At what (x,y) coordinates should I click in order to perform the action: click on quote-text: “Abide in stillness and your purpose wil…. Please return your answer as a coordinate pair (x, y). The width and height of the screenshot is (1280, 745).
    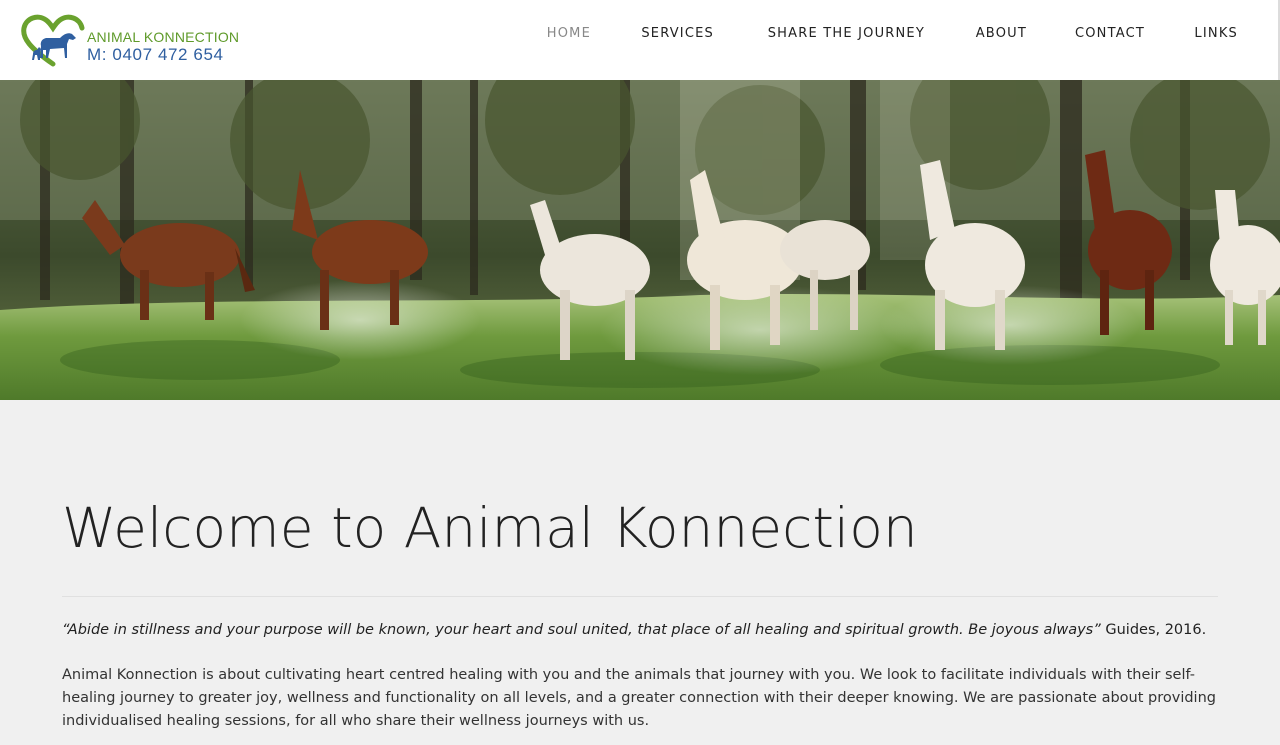
    Looking at the image, I should click on (581, 630).